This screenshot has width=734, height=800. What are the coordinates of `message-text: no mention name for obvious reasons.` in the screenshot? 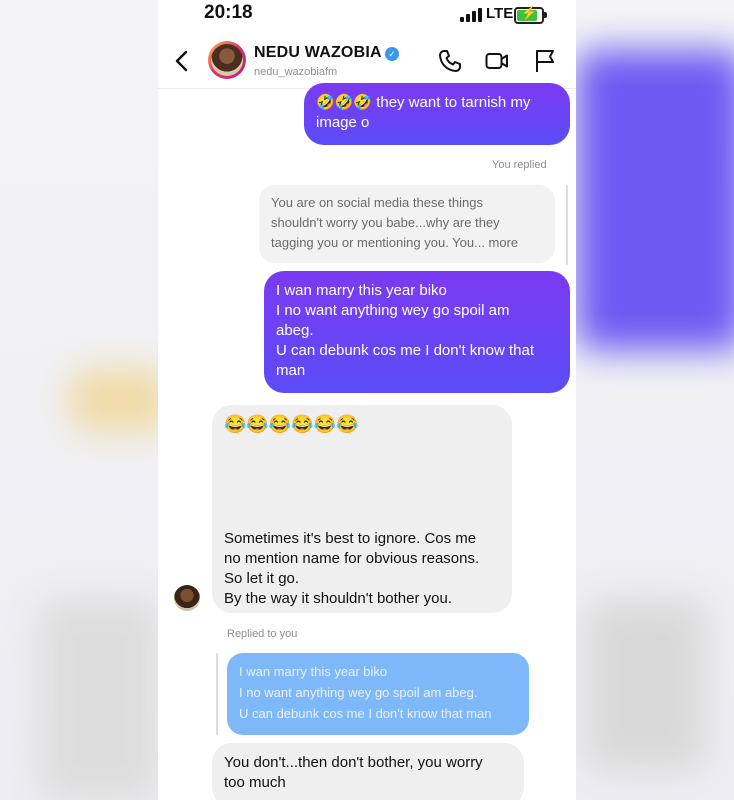 It's located at (352, 558).